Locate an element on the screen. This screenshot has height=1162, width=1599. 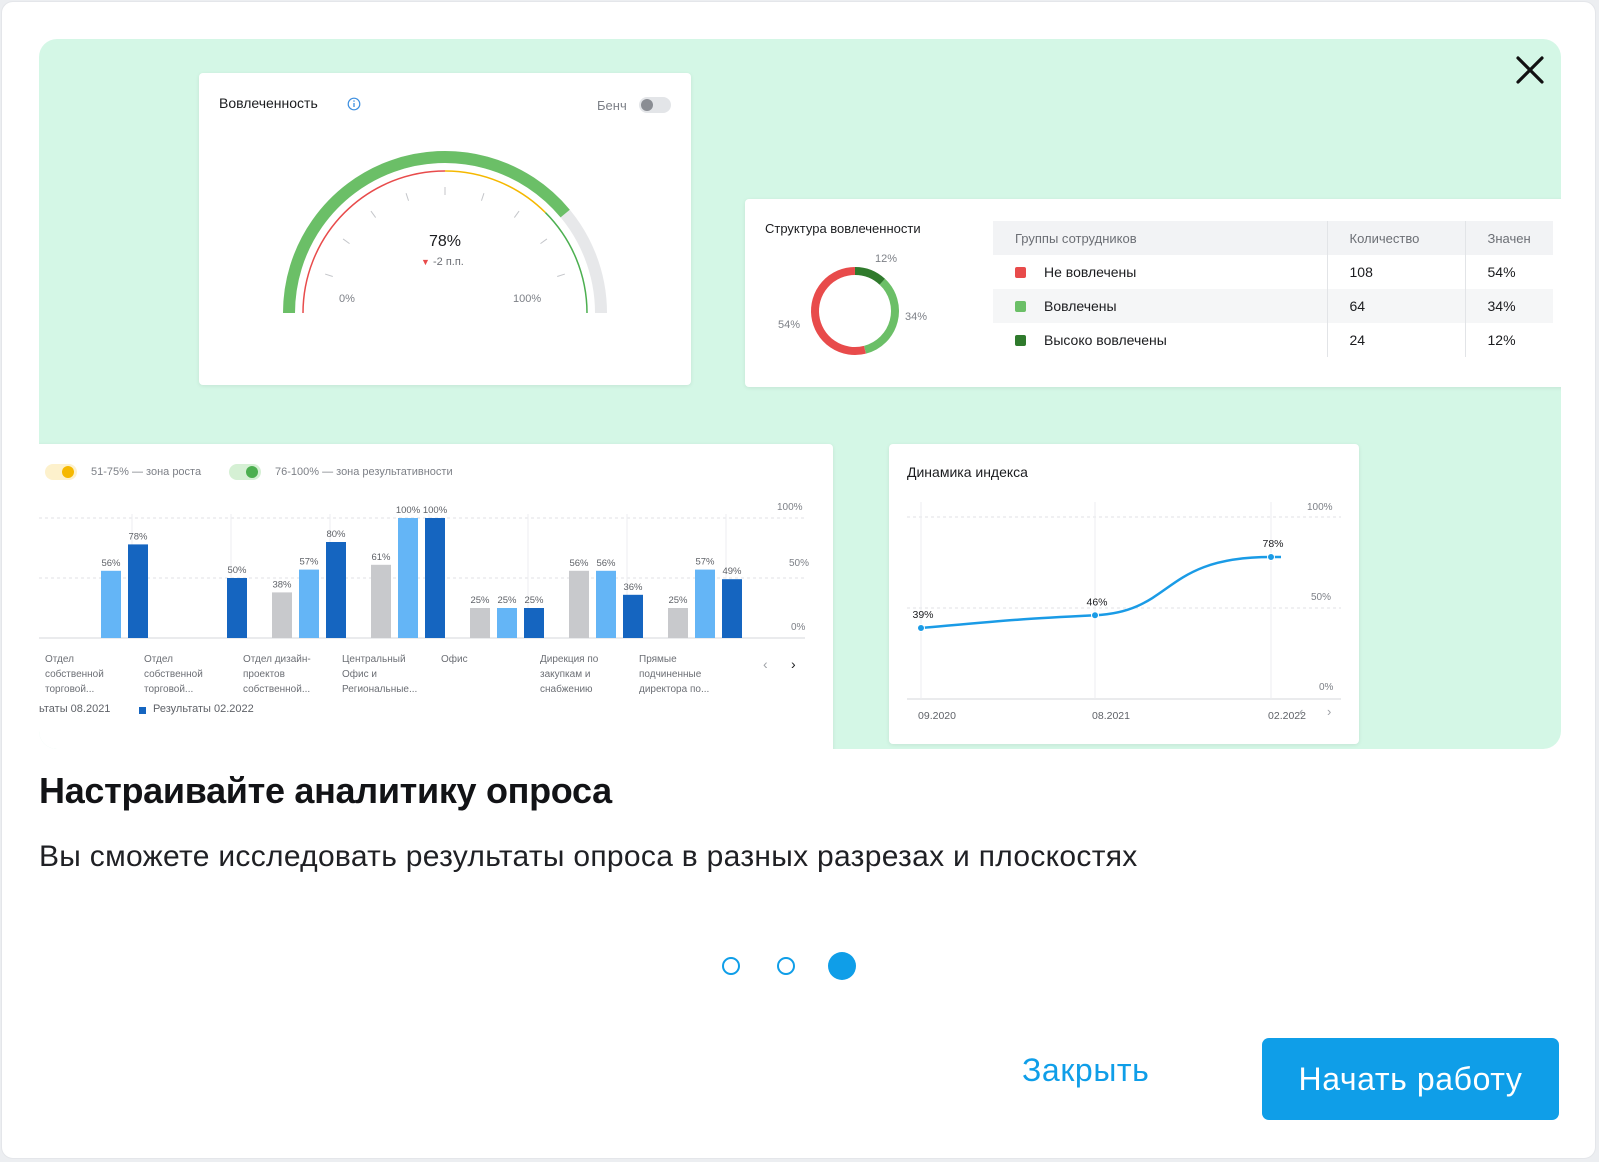
group-cell: Высоко вовлечены is located at coordinates (1160, 340).